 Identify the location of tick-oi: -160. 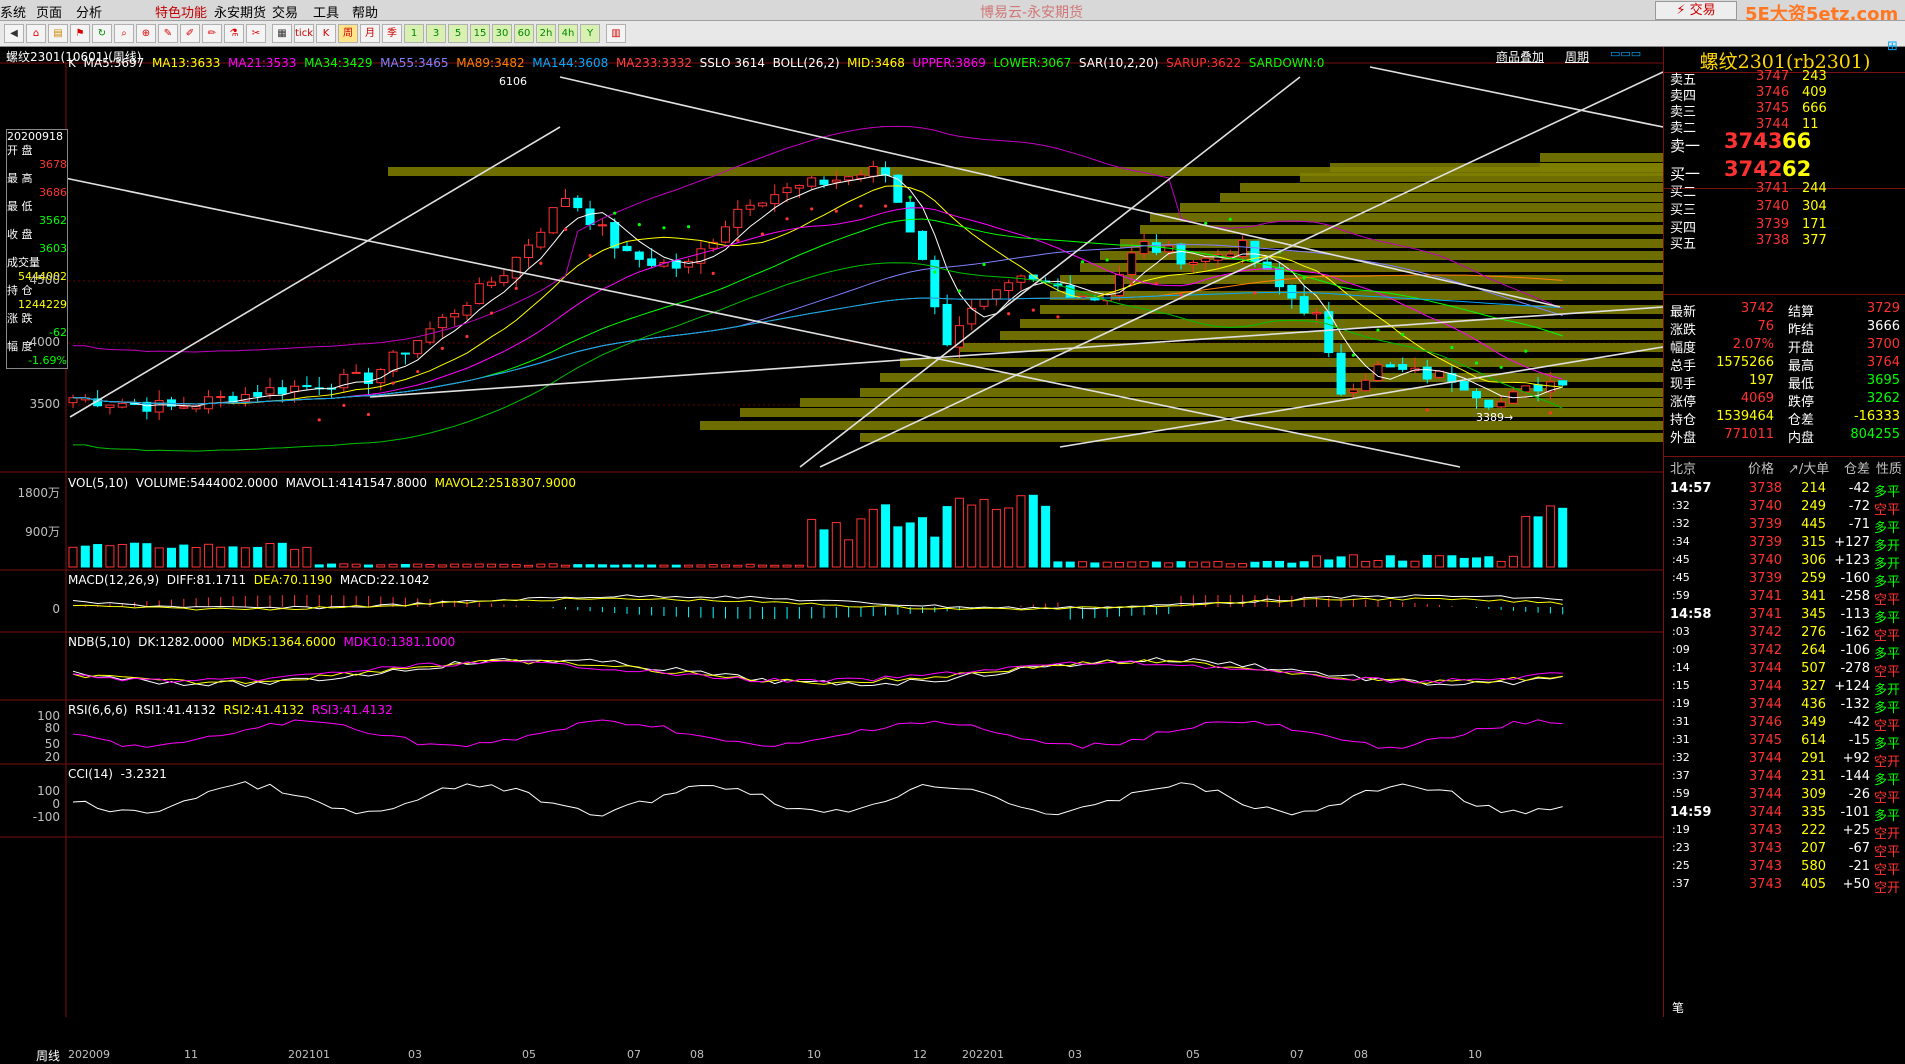
(1855, 578).